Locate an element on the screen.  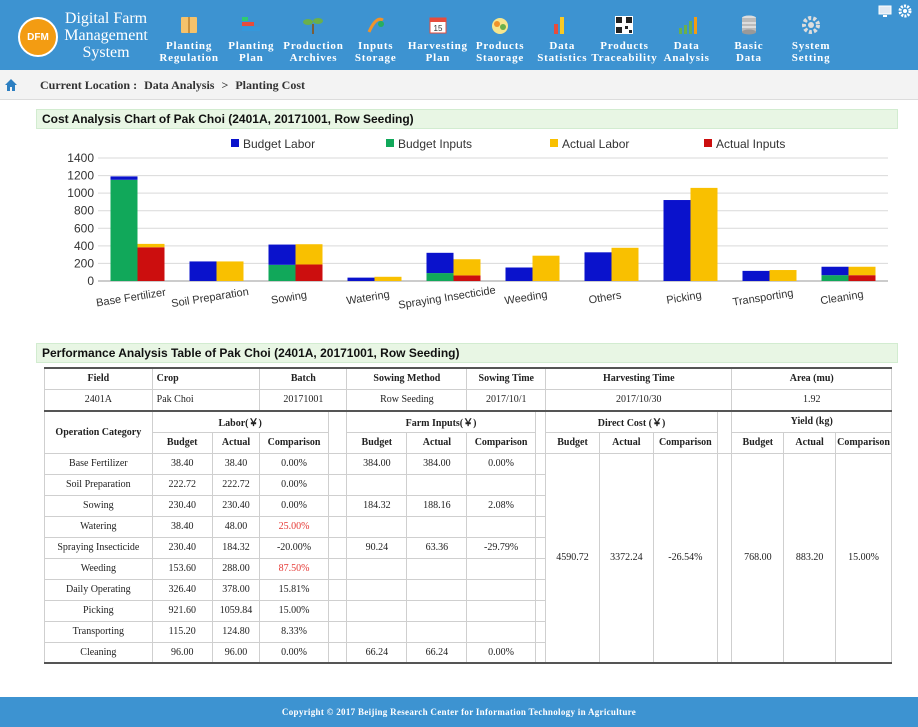
header-tools is located at coordinates (894, 12).